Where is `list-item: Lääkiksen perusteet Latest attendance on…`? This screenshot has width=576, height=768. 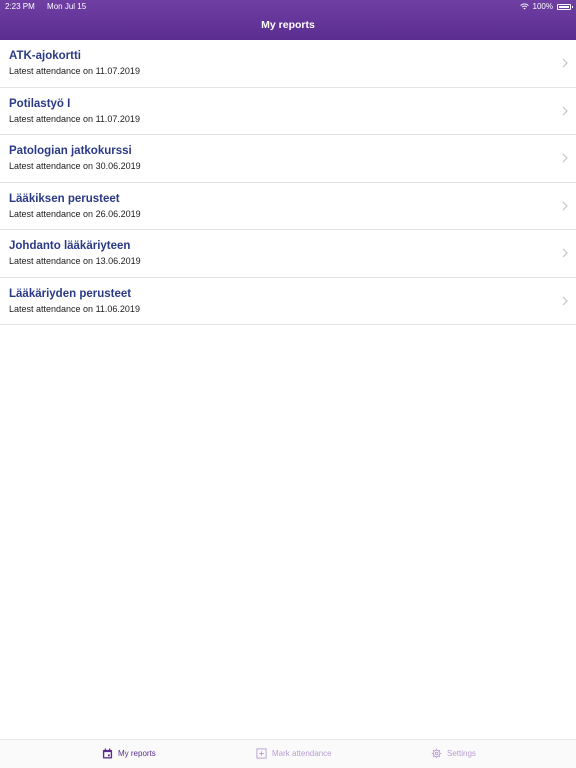 list-item: Lääkiksen perusteet Latest attendance on… is located at coordinates (288, 206).